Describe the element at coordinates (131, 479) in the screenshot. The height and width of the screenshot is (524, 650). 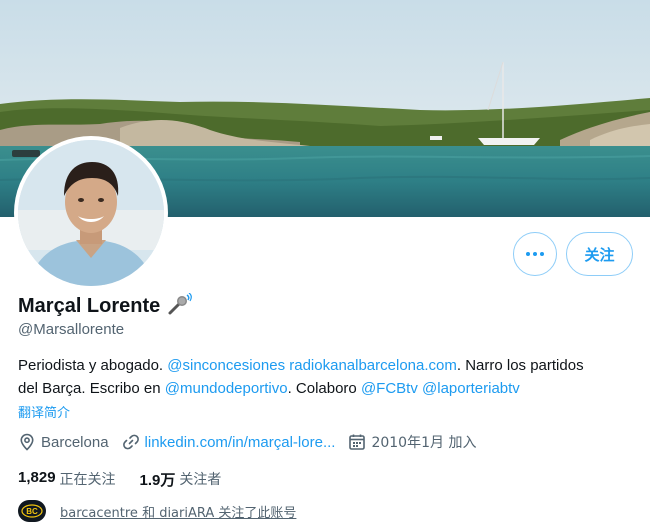
I see `profile-stats: 1,829 正在关注 1.9万 关注者` at that location.